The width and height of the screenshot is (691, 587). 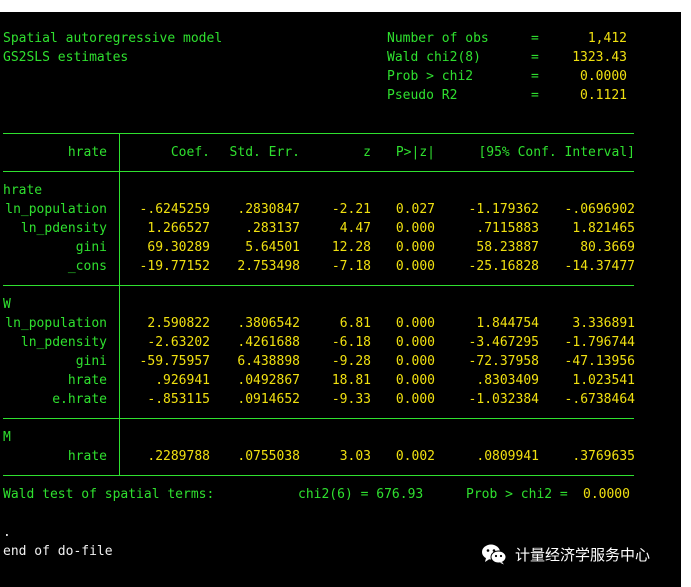 What do you see at coordinates (318, 133) in the screenshot?
I see `table-top-rule` at bounding box center [318, 133].